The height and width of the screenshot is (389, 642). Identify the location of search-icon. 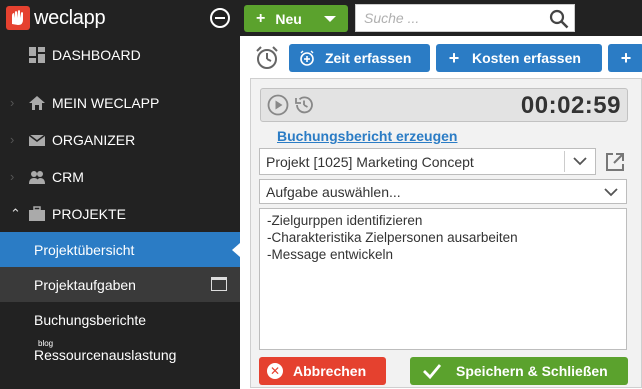
(559, 19).